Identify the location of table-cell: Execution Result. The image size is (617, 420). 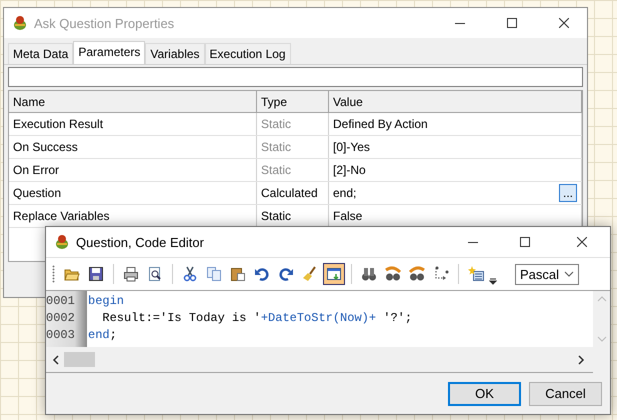
(133, 124).